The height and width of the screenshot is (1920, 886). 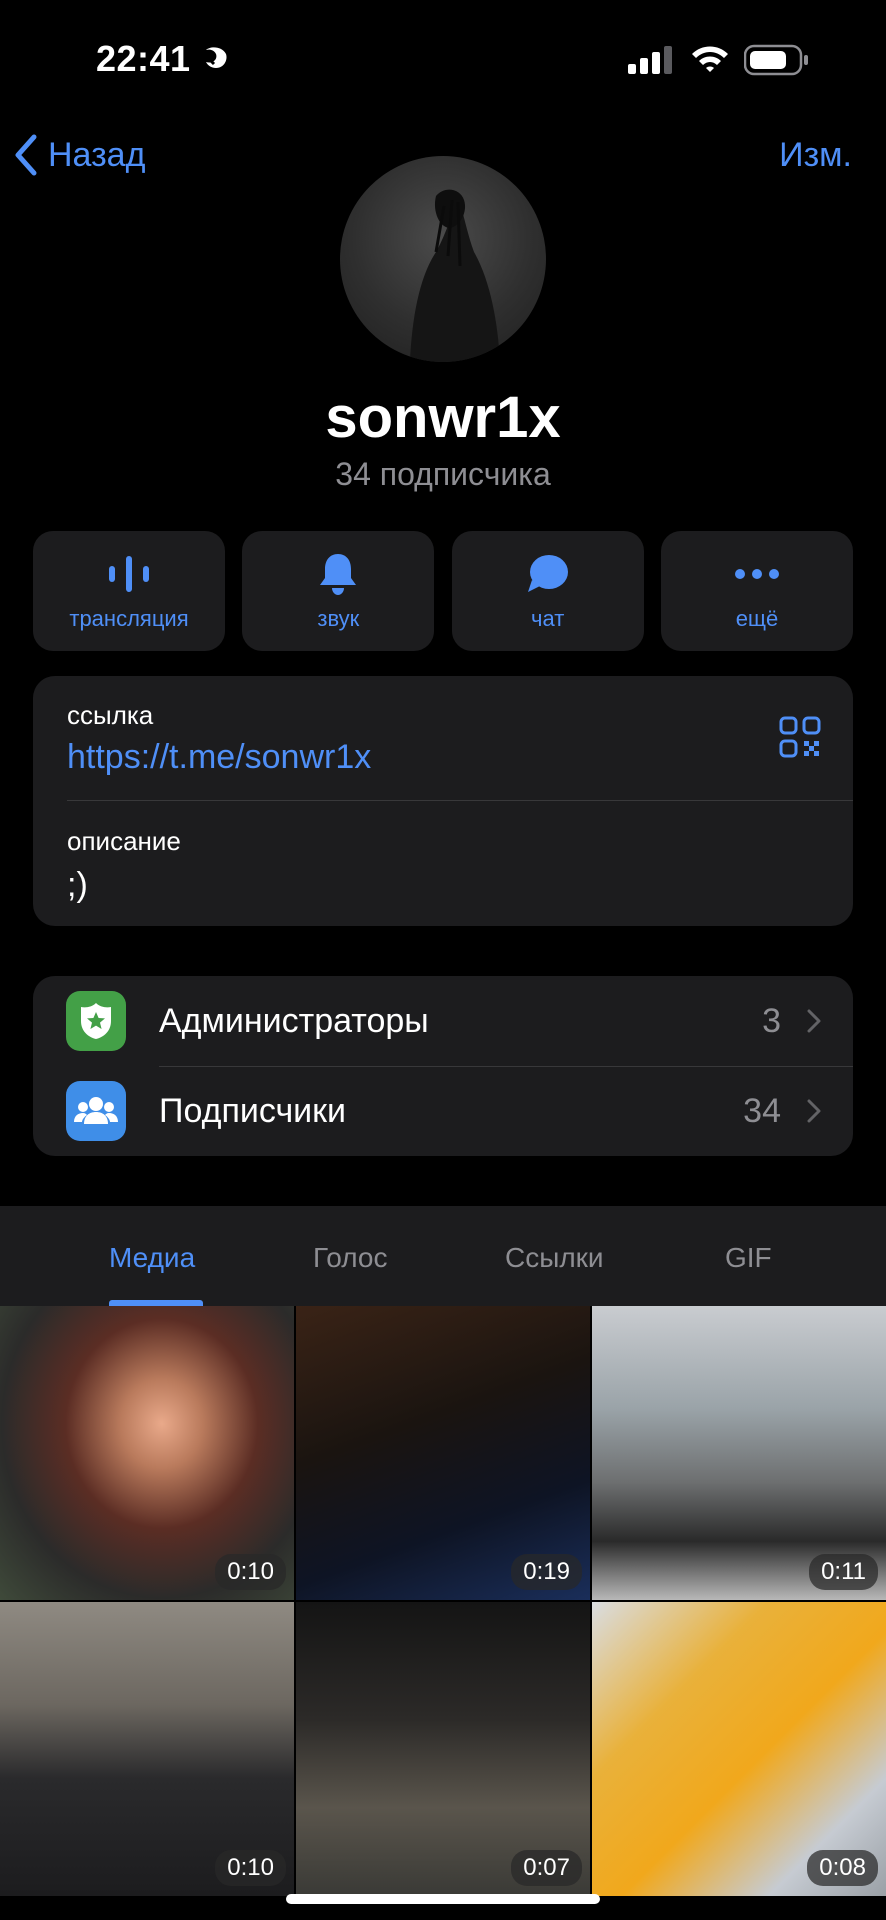 I want to click on subscriber-count: 34 подписчика, so click(x=443, y=474).